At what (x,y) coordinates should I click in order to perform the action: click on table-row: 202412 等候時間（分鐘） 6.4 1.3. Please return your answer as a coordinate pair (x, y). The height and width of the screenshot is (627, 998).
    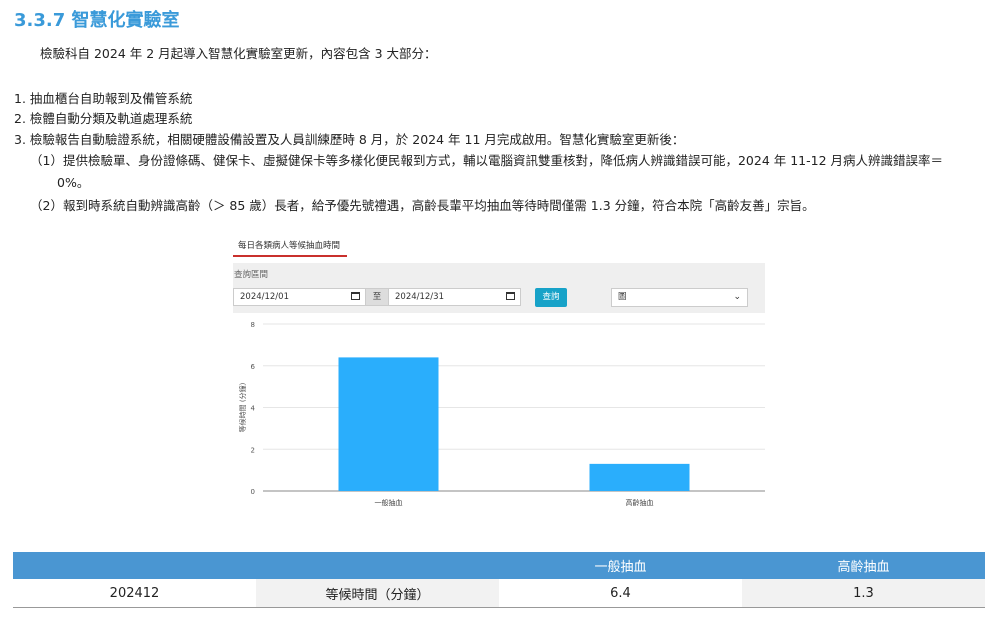
    Looking at the image, I should click on (499, 593).